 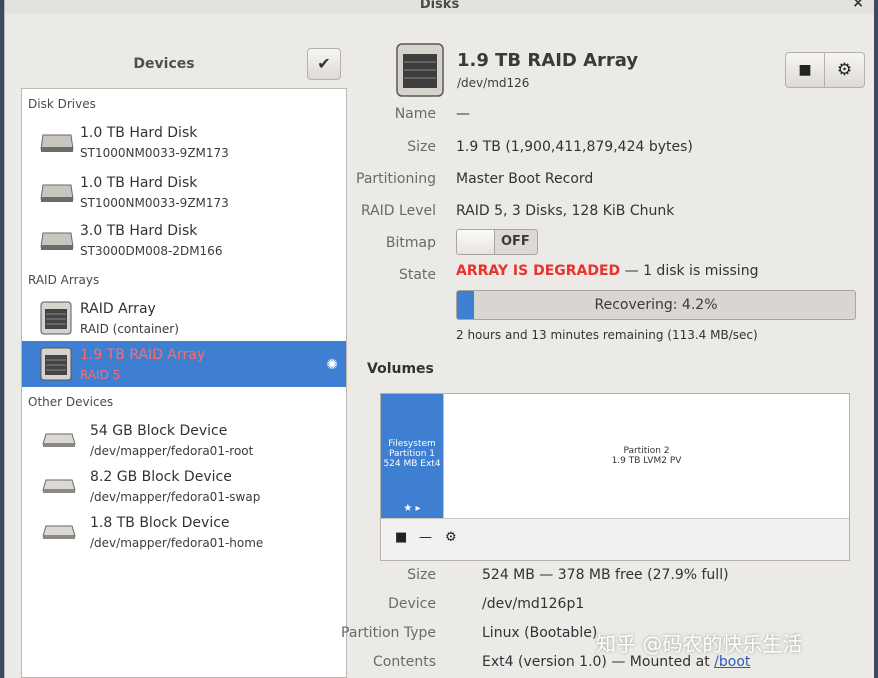 What do you see at coordinates (177, 543) in the screenshot?
I see `device-sub: /dev/mapper/fedora01-home` at bounding box center [177, 543].